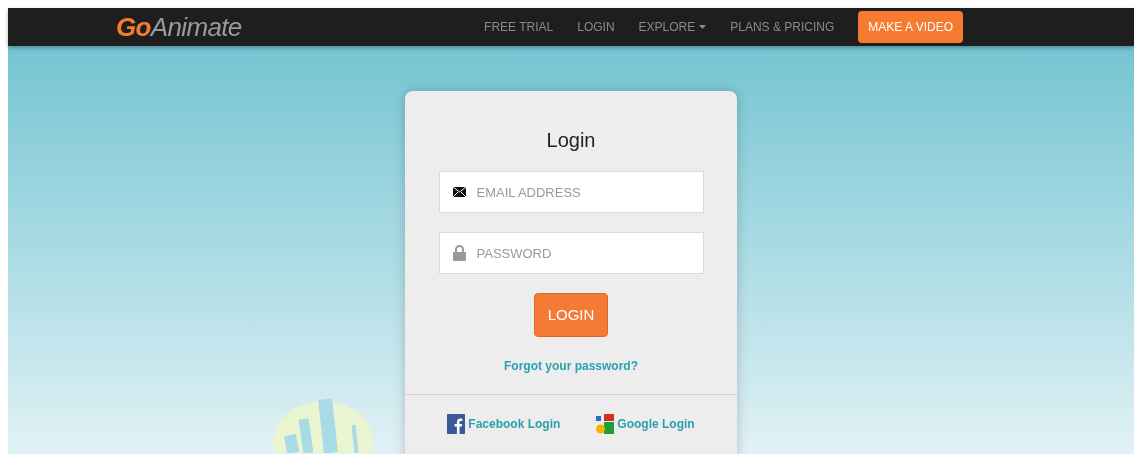 This screenshot has height=454, width=1134. What do you see at coordinates (782, 27) in the screenshot?
I see `nav-link: PLANS & PRICING` at bounding box center [782, 27].